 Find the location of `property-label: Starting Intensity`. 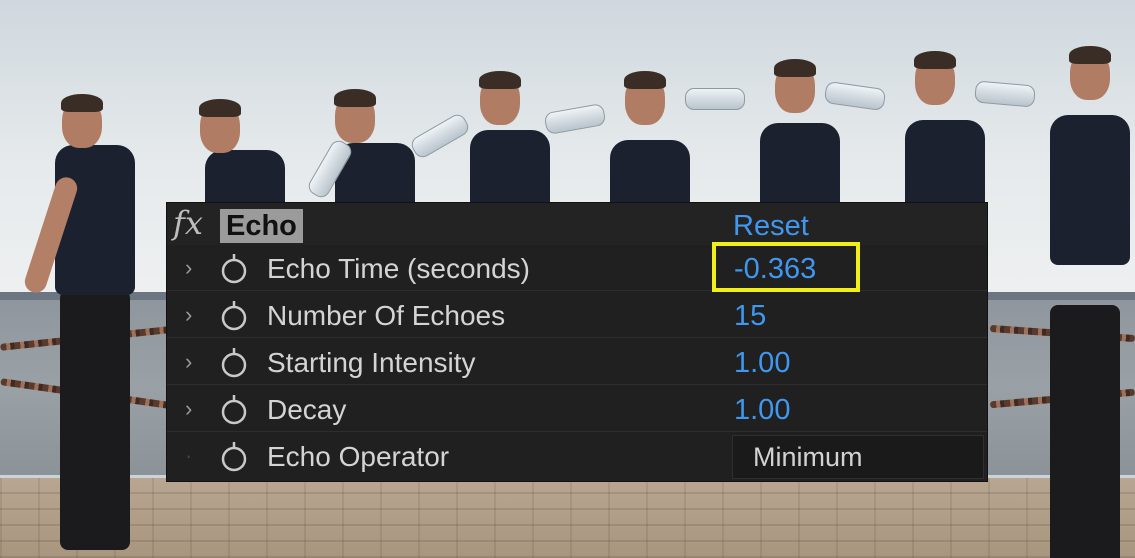

property-label: Starting Intensity is located at coordinates (371, 362).